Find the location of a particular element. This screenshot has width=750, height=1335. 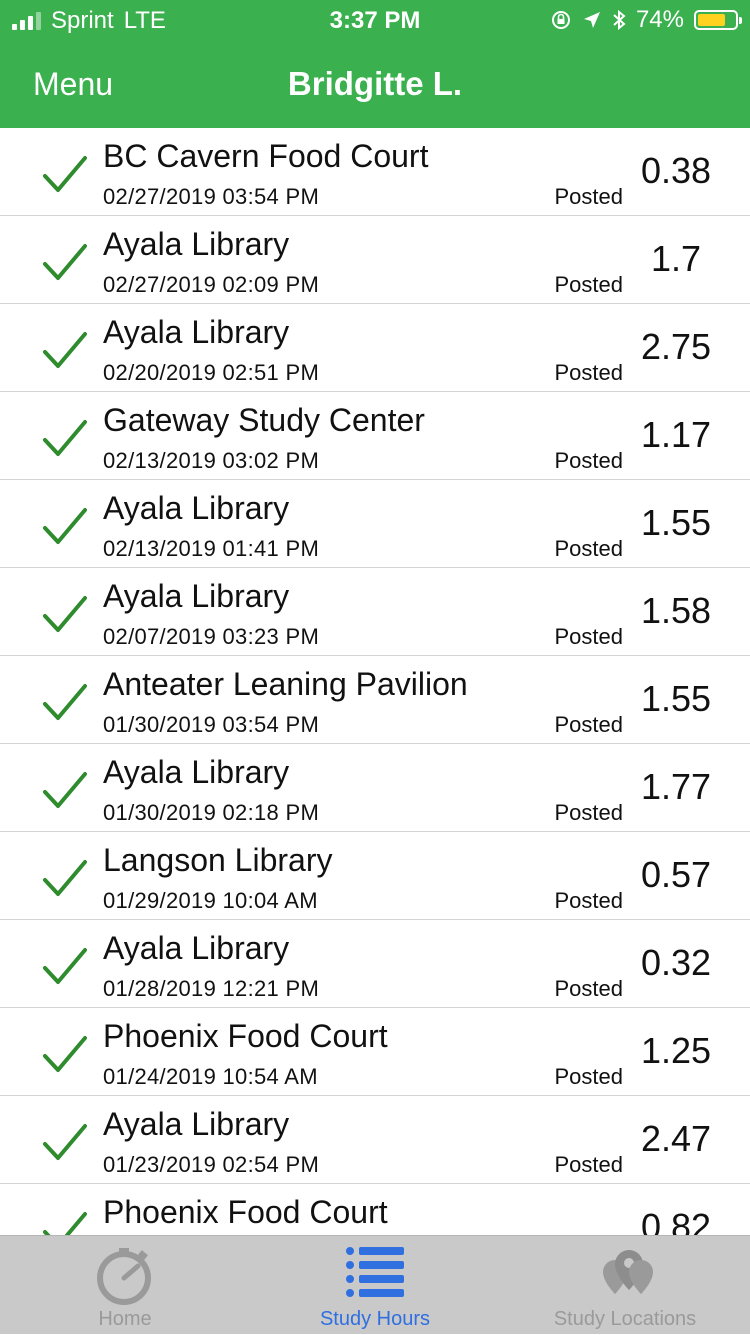

status-right: 74% is located at coordinates (646, 20).